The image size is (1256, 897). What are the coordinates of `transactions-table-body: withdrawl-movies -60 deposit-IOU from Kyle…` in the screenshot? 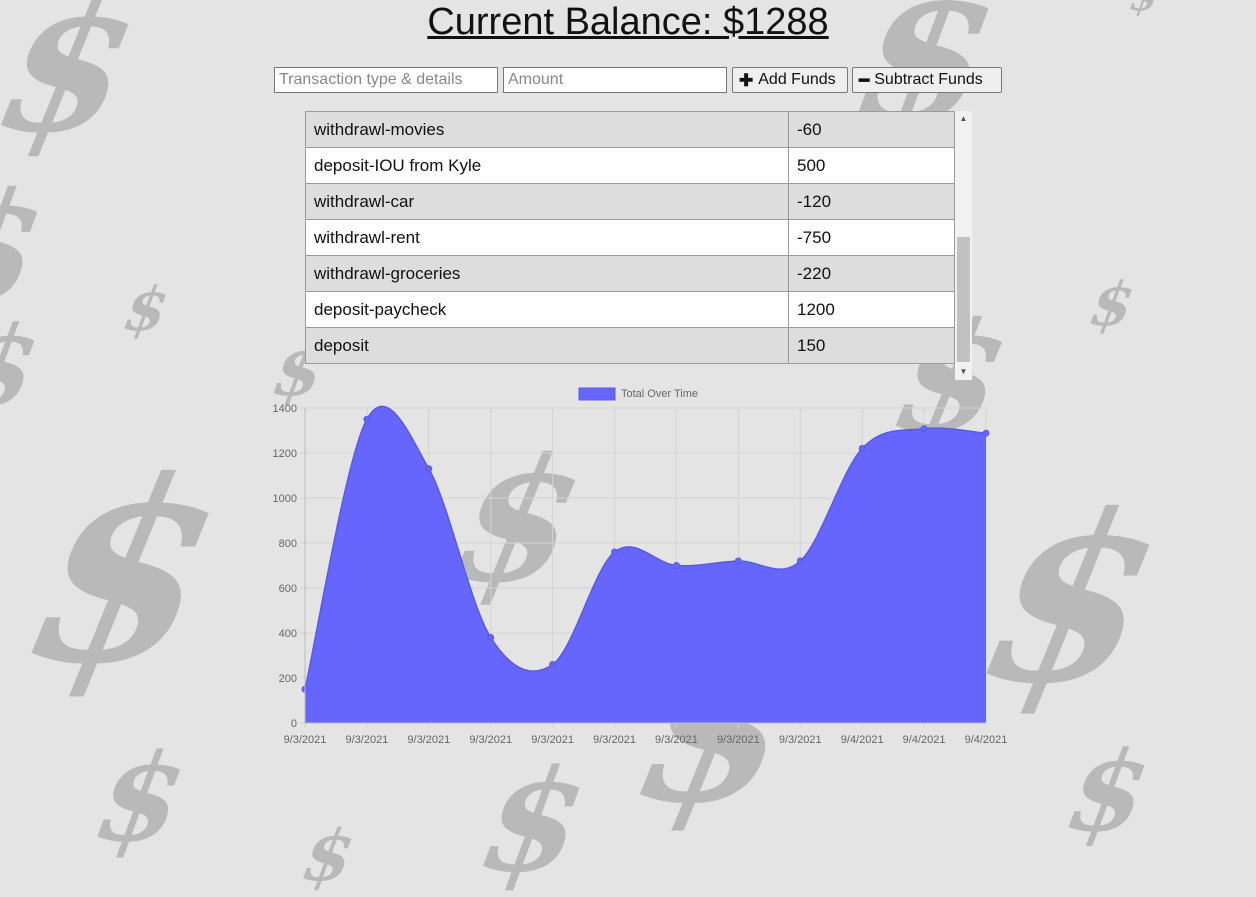 It's located at (630, 237).